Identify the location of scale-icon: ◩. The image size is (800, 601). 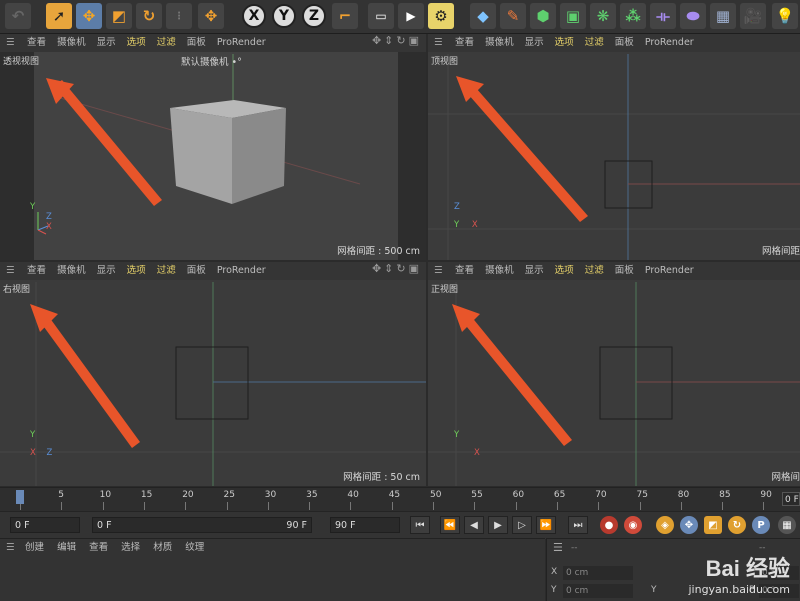
(119, 16).